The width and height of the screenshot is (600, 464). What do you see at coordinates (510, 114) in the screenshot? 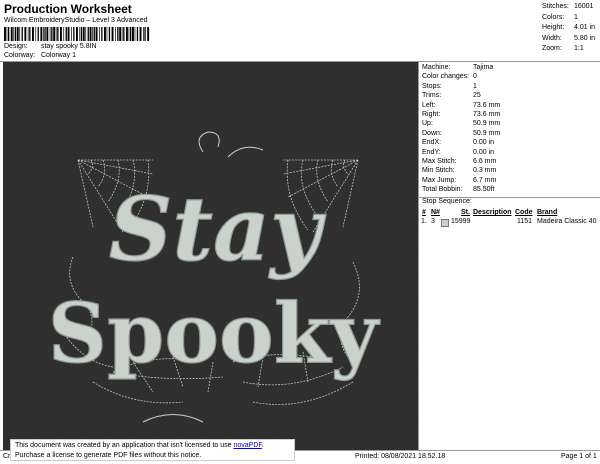
I see `info-row: Right: 73.6 mm` at bounding box center [510, 114].